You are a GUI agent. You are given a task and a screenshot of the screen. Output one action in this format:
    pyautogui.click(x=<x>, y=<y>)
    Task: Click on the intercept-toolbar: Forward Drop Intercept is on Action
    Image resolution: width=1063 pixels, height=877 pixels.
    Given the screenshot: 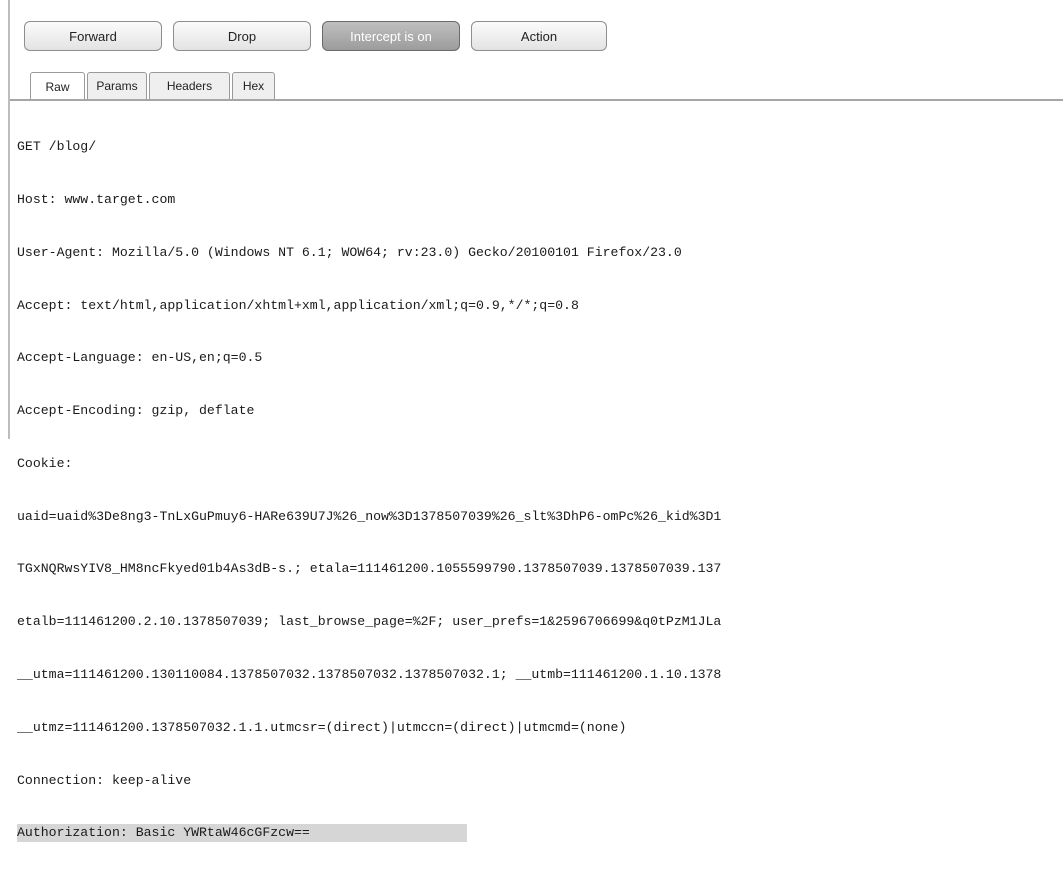 What is the action you would take?
    pyautogui.click(x=315, y=37)
    